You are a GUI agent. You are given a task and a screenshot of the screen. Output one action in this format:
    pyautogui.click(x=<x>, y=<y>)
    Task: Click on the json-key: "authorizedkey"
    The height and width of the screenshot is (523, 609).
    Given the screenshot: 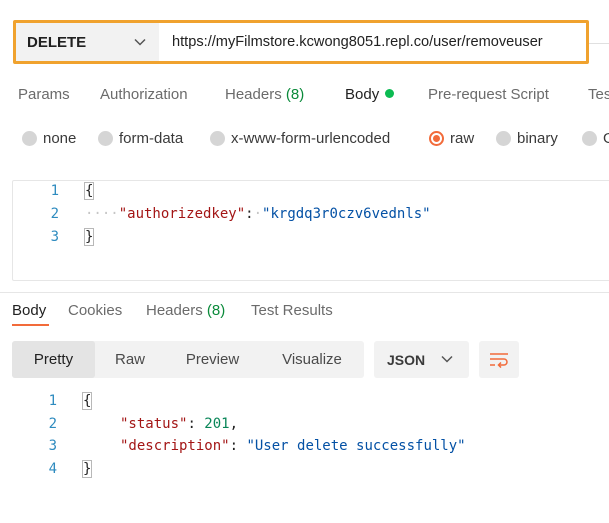 What is the action you would take?
    pyautogui.click(x=182, y=214)
    